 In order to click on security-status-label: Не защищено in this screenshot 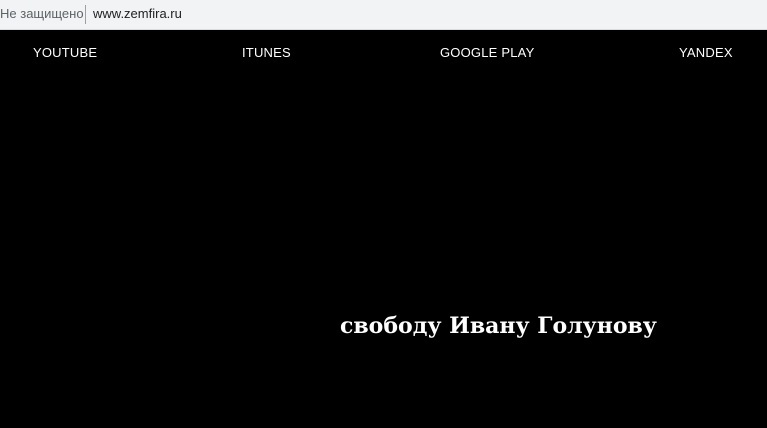, I will do `click(42, 13)`.